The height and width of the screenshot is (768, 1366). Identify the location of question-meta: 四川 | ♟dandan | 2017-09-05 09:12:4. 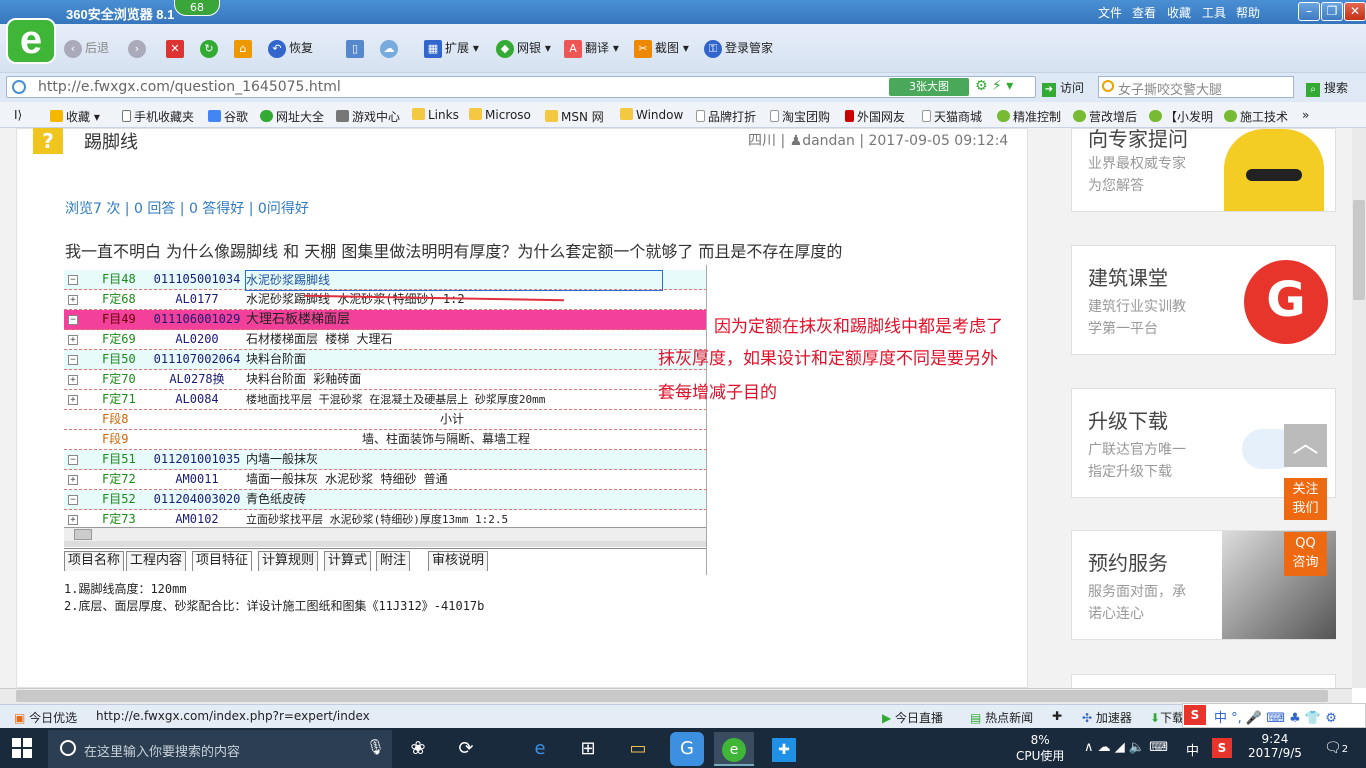
(878, 141).